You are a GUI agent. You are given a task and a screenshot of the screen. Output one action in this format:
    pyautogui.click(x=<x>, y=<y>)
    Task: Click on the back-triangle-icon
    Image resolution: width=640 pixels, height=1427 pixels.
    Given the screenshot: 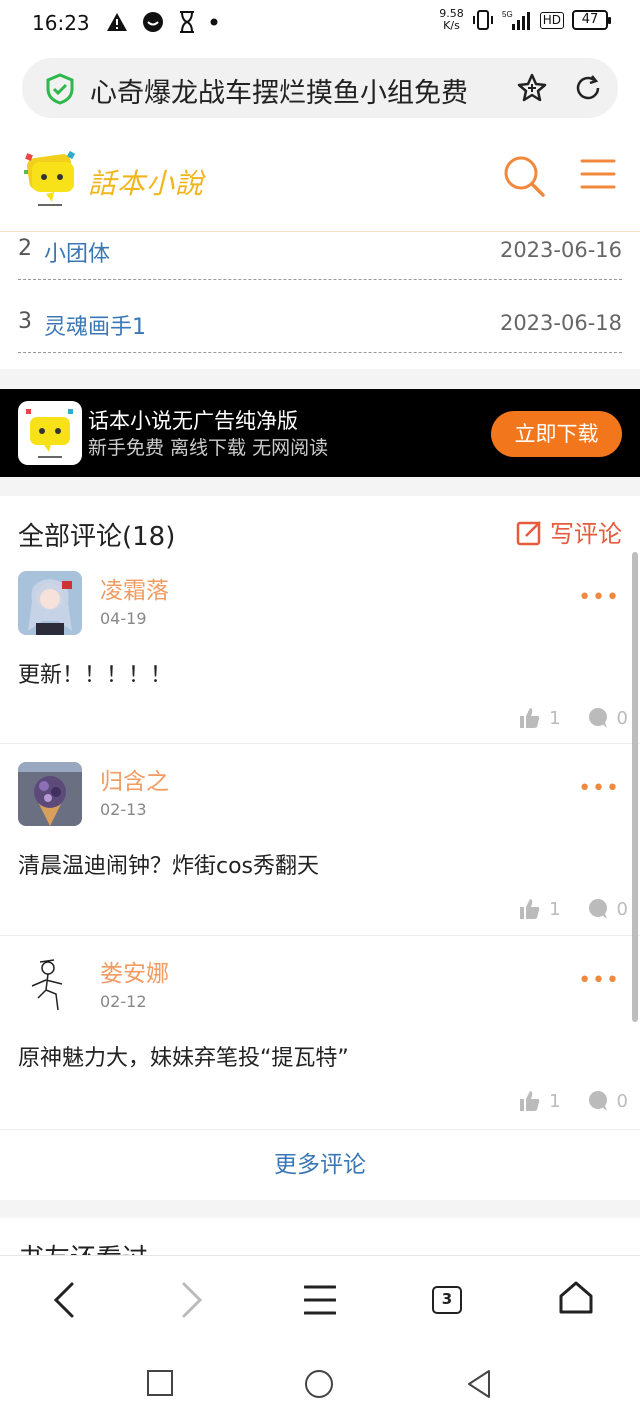 What is the action you would take?
    pyautogui.click(x=479, y=1384)
    